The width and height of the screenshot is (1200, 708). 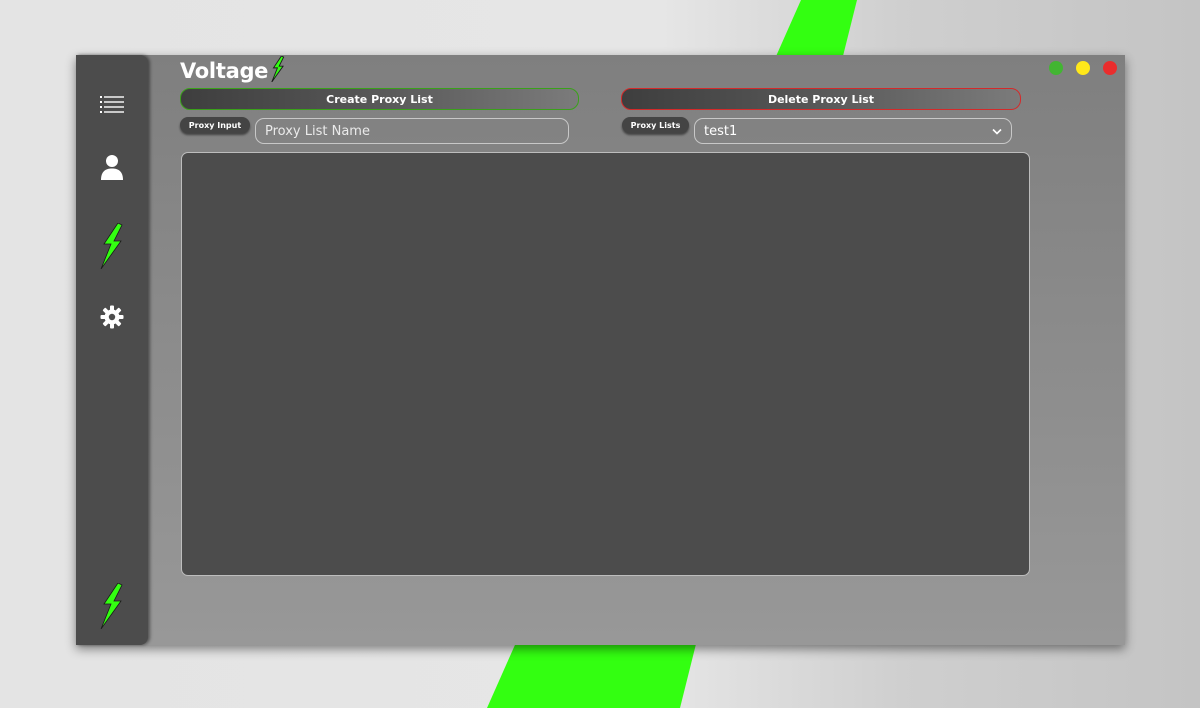 I want to click on create-proxy-list-button: Create Proxy List, so click(x=379, y=99).